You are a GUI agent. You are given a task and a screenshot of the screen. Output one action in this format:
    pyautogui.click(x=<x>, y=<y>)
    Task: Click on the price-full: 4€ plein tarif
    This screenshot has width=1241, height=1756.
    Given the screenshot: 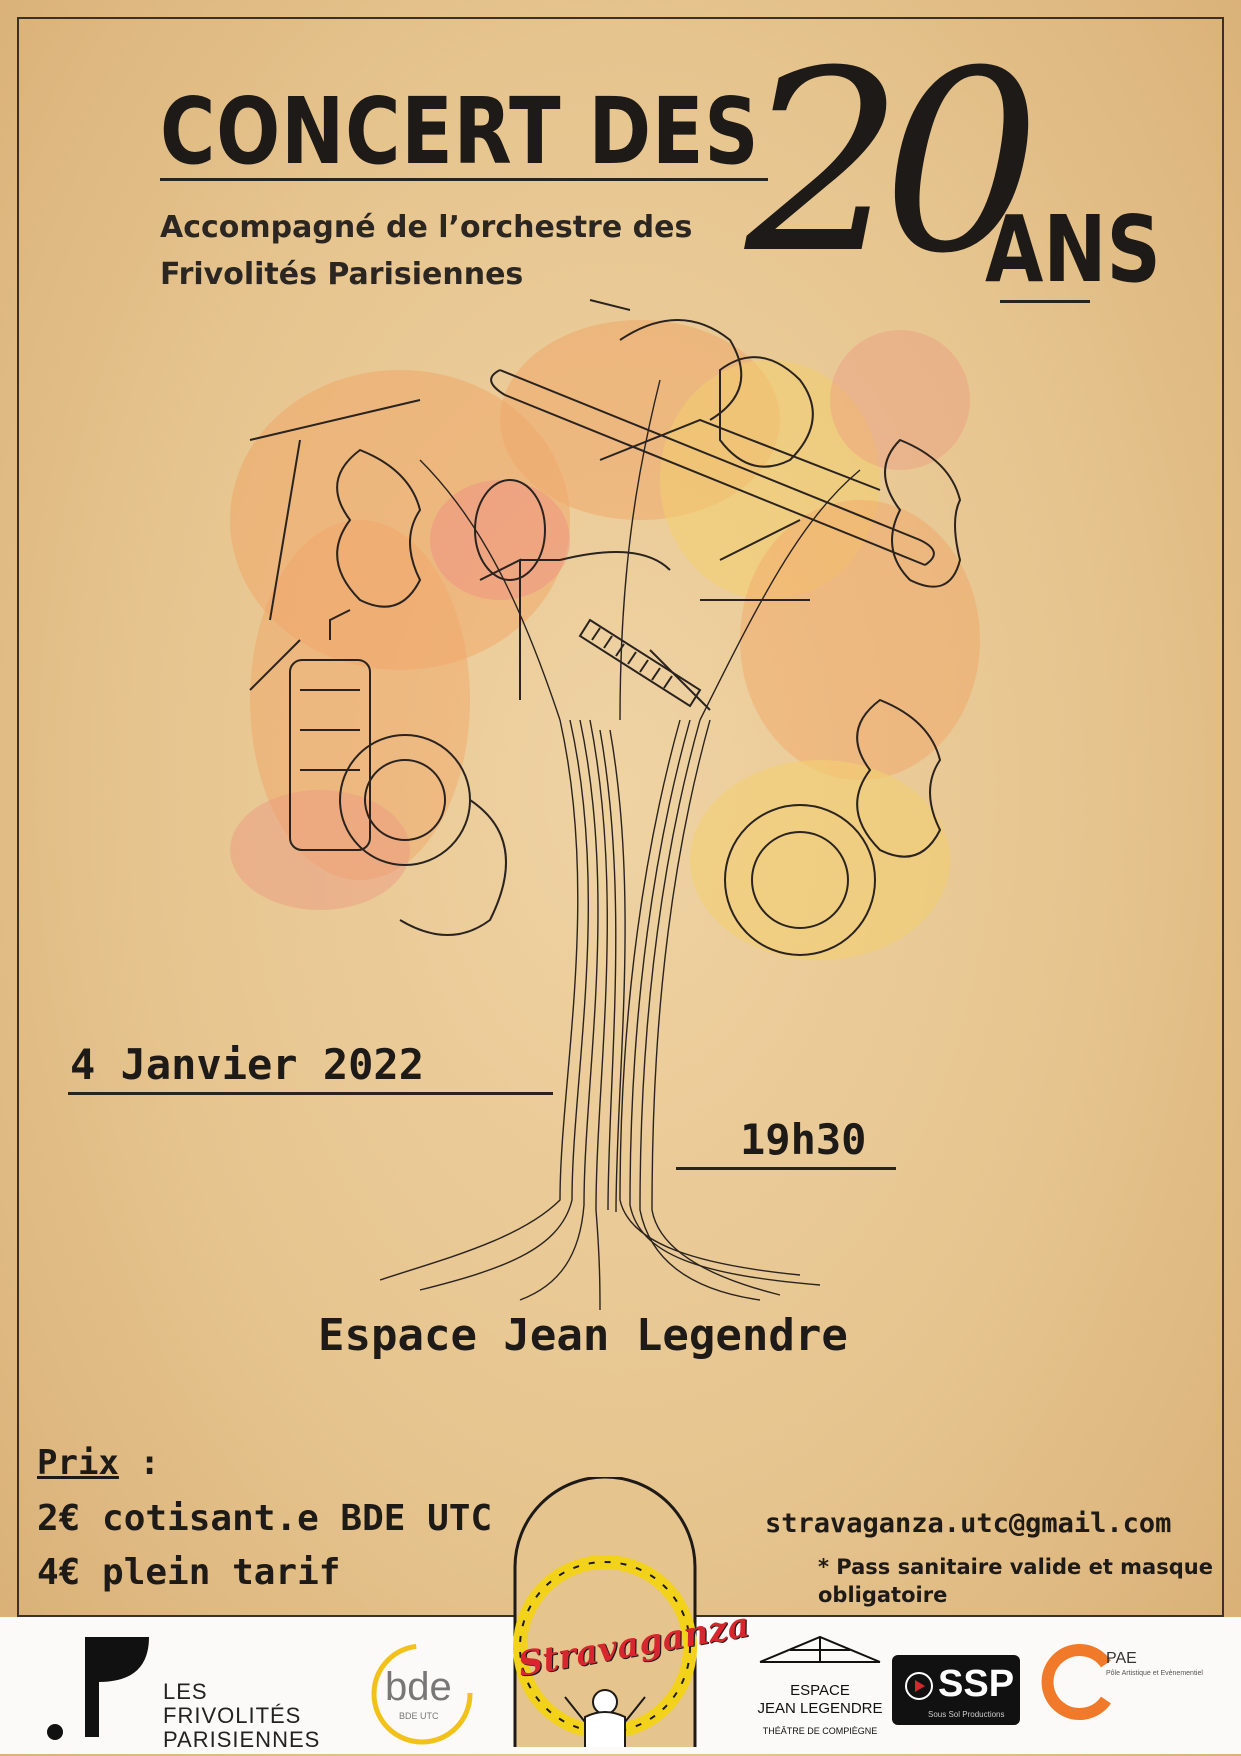 What is the action you would take?
    pyautogui.click(x=189, y=1572)
    